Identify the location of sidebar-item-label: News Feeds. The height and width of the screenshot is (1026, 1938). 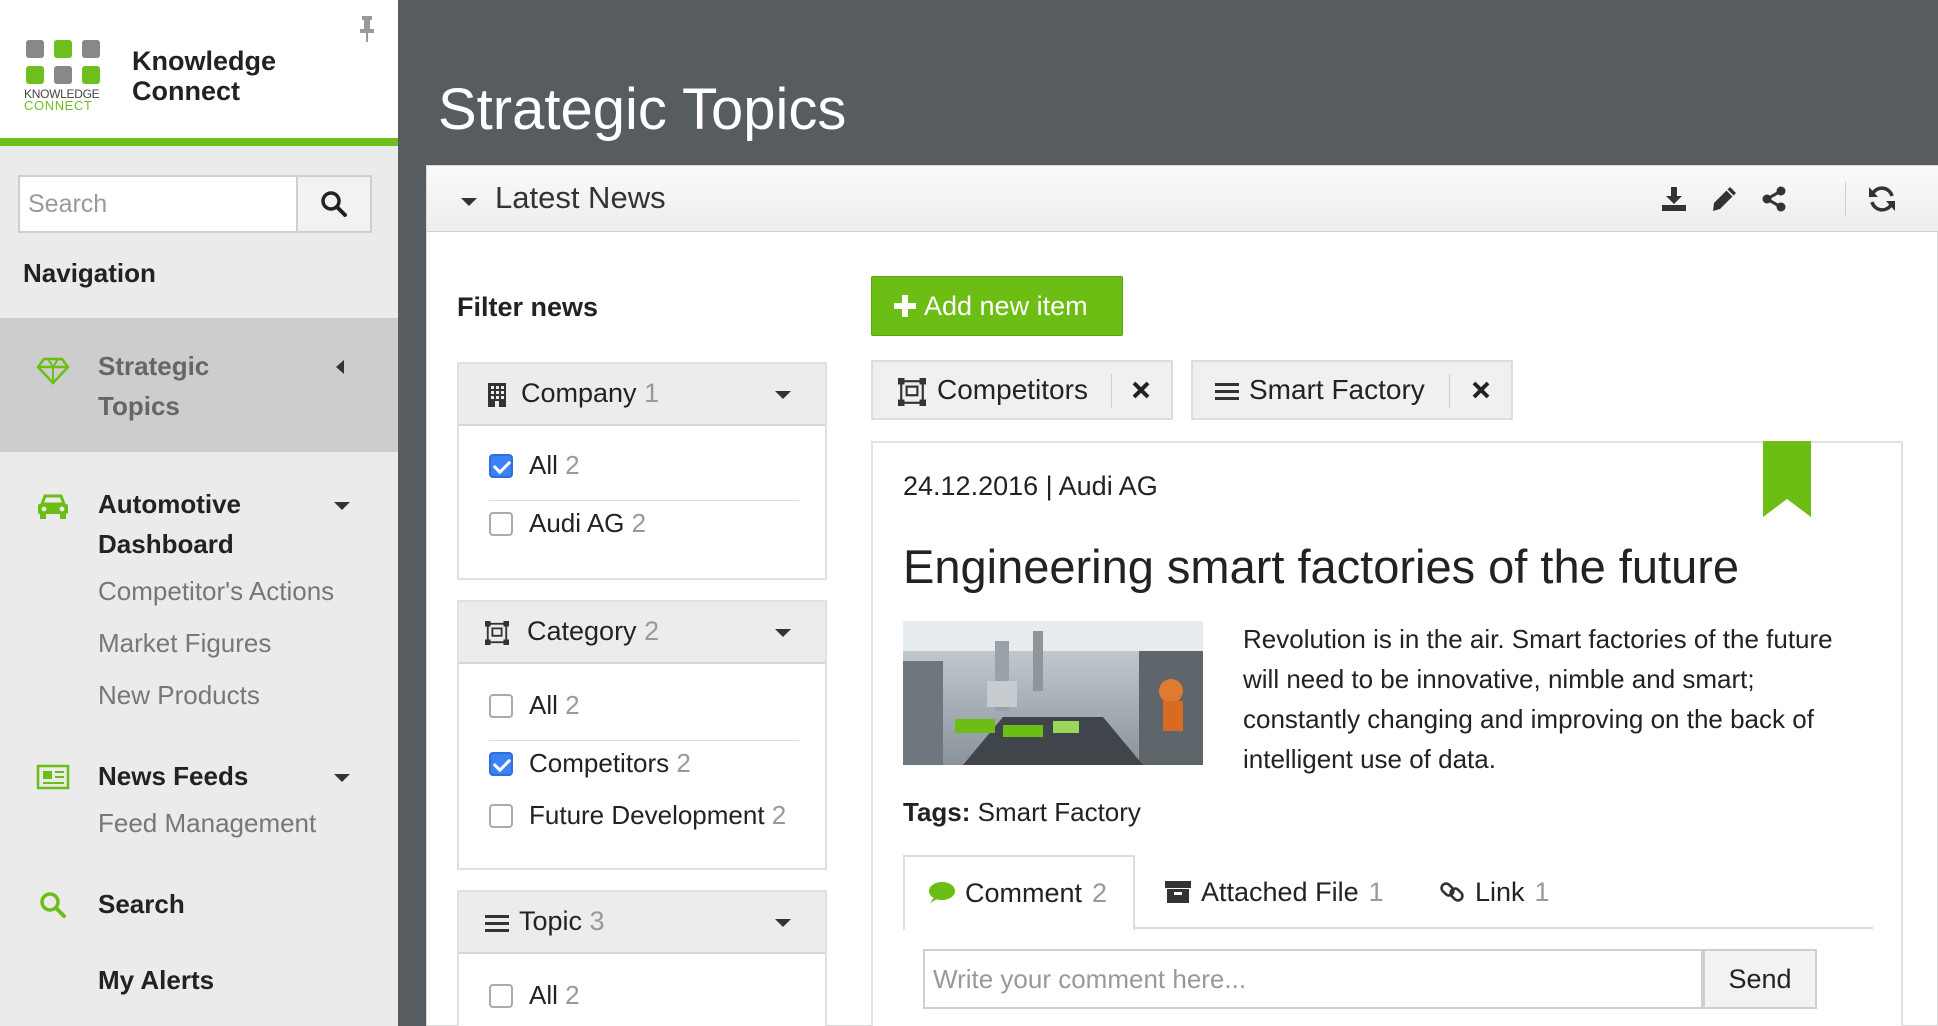
(173, 776).